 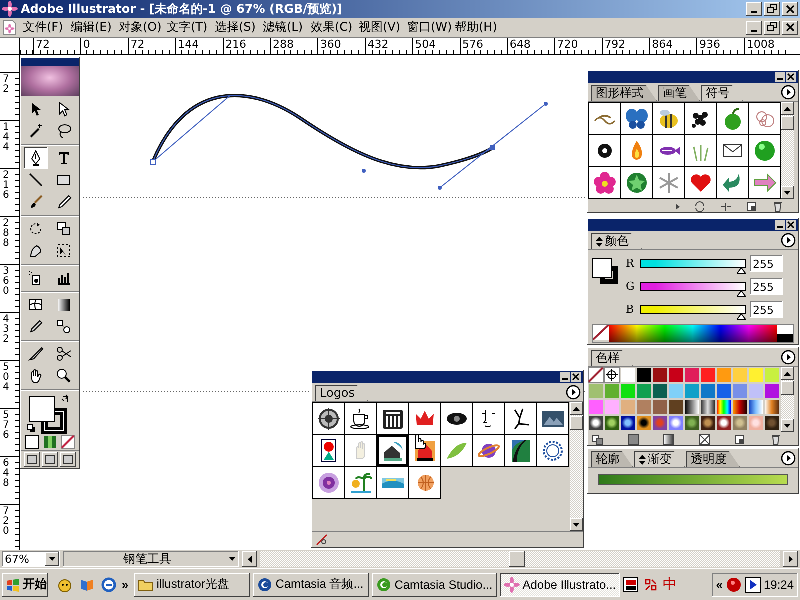 I want to click on menu-item: 效果(C), so click(x=330, y=27).